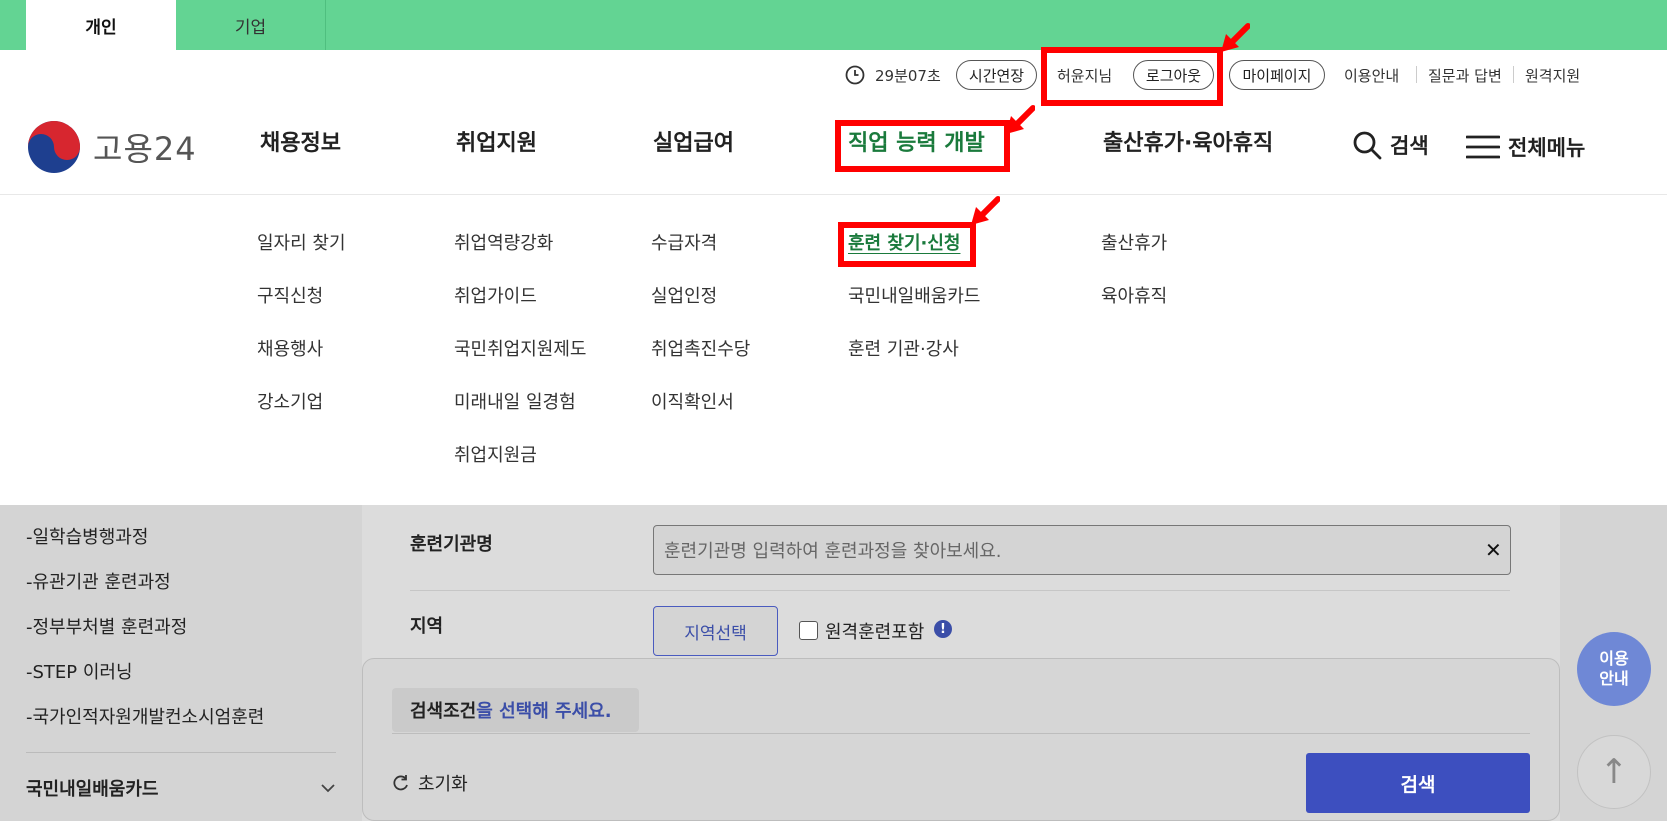 This screenshot has height=821, width=1667. What do you see at coordinates (1367, 145) in the screenshot?
I see `search-icon` at bounding box center [1367, 145].